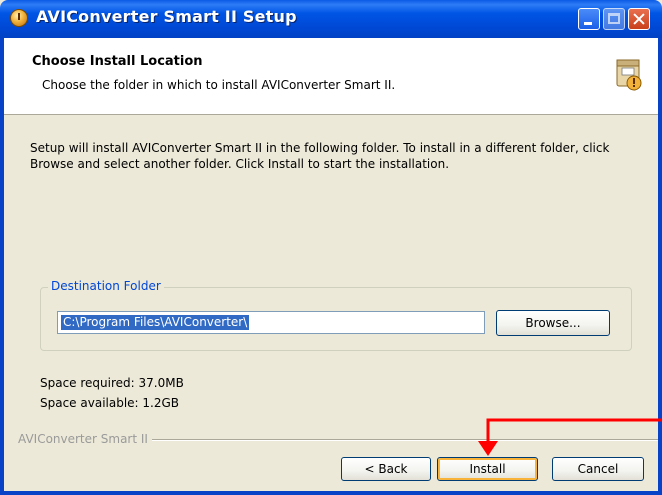 Image resolution: width=662 pixels, height=495 pixels. What do you see at coordinates (614, 19) in the screenshot?
I see `maximize-button` at bounding box center [614, 19].